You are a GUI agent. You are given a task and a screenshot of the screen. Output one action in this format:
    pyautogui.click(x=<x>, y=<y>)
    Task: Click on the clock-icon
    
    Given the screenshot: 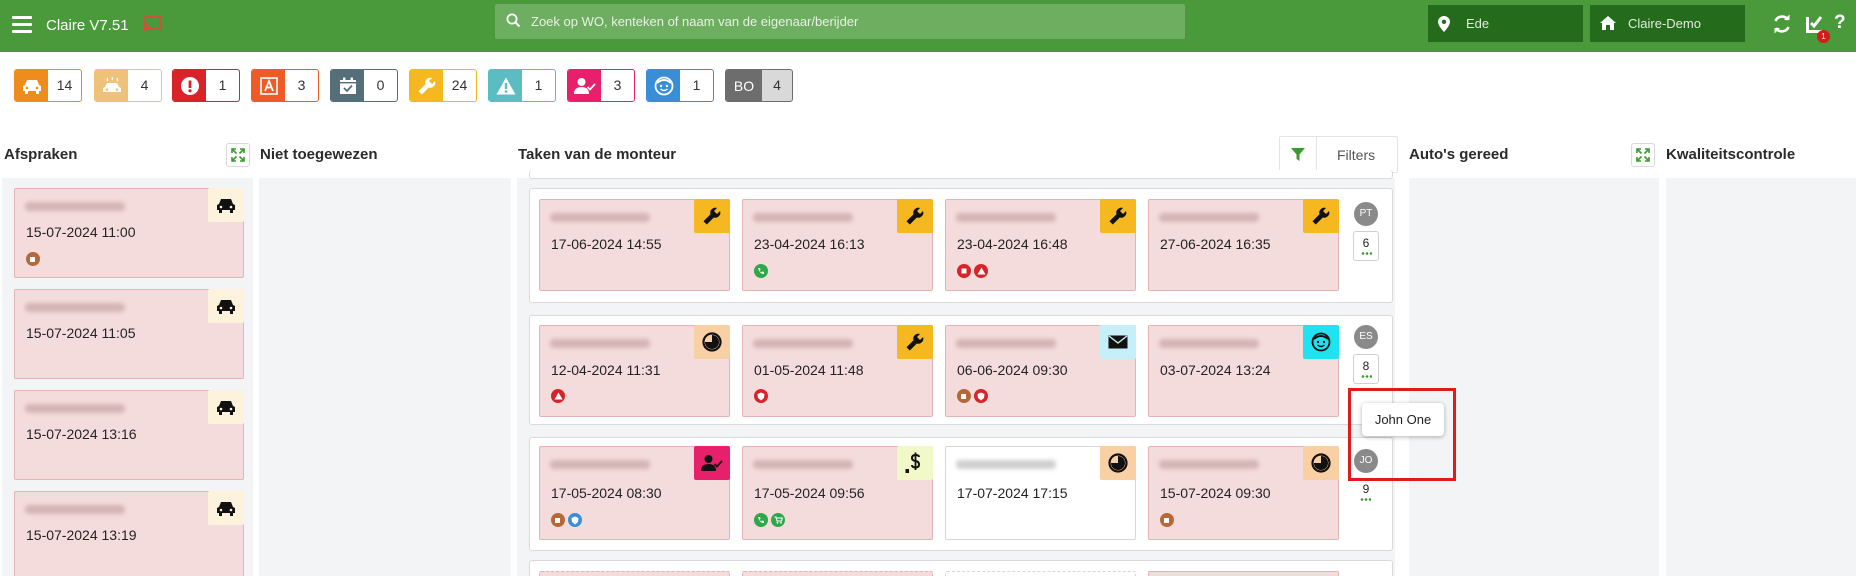 What is the action you would take?
    pyautogui.click(x=1321, y=463)
    